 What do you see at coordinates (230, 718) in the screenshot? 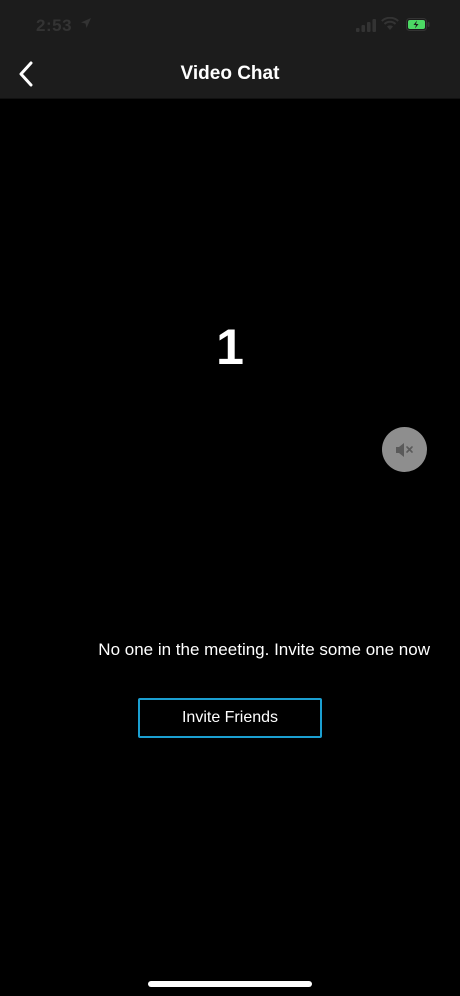
I see `invite-friends-button: Invite Friends` at bounding box center [230, 718].